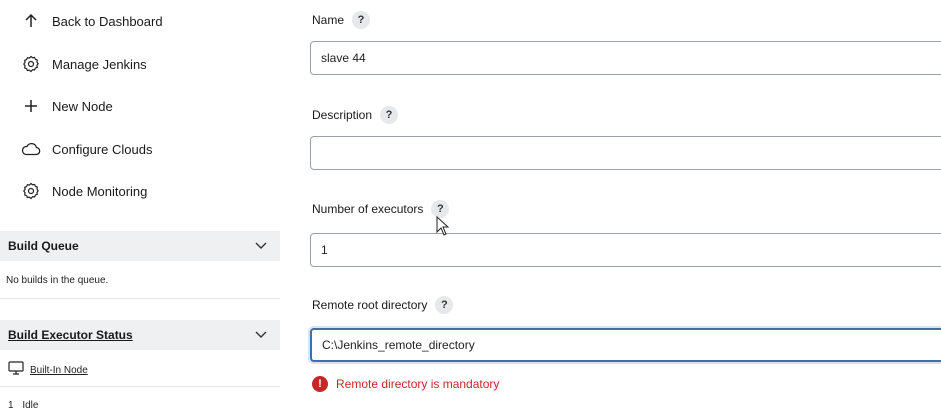 Image resolution: width=941 pixels, height=410 pixels. I want to click on description-label-row: Description ?, so click(355, 115).